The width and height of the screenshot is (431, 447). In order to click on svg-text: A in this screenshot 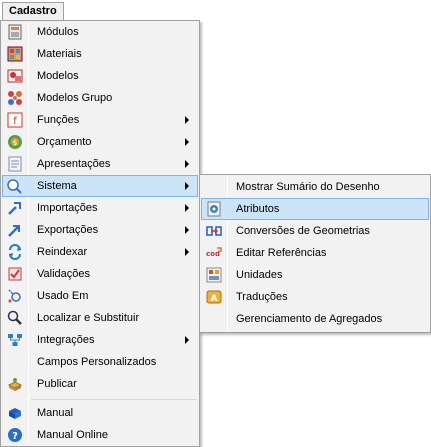, I will do `click(214, 299)`.